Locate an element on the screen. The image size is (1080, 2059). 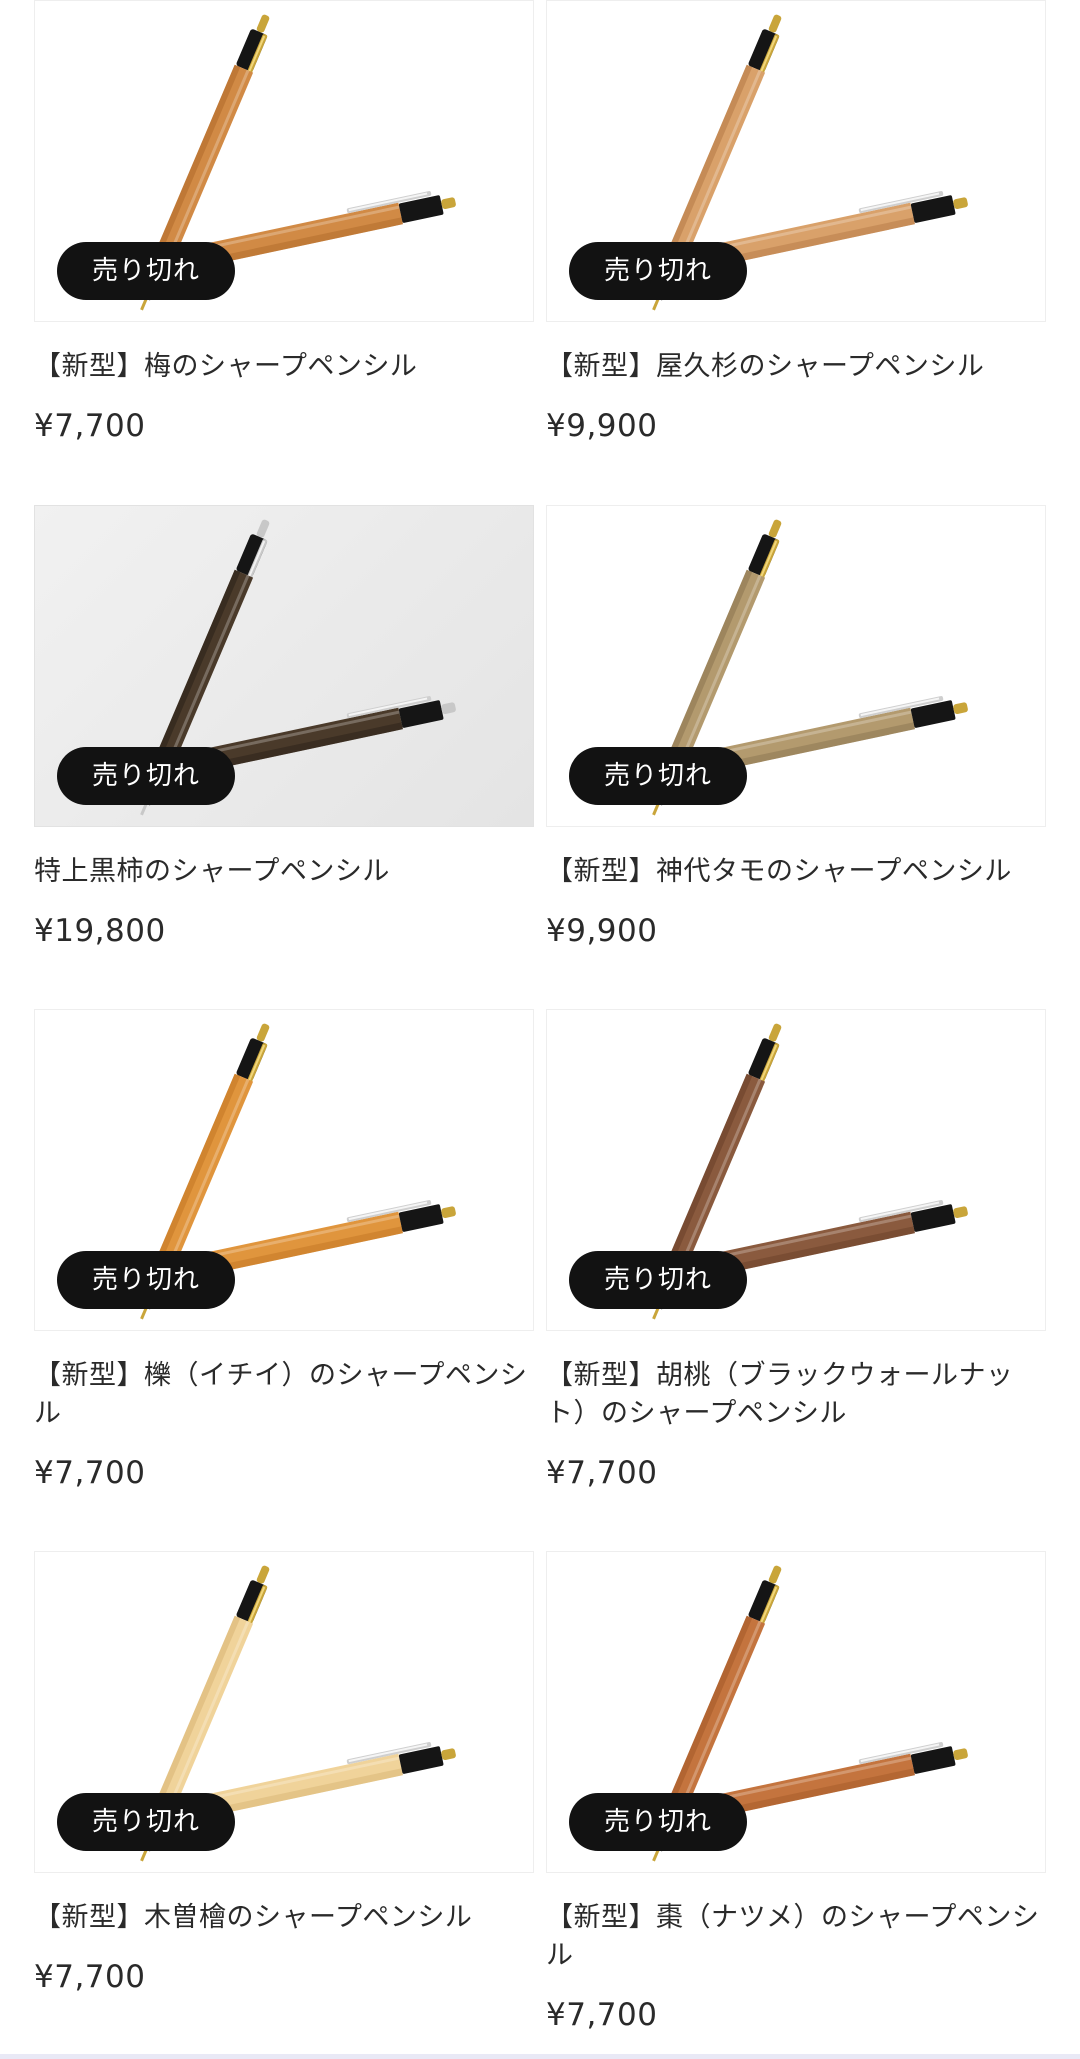
product-card: 売り切れ 【新型】梅のシャープペンシル ¥7,700 is located at coordinates (284, 223).